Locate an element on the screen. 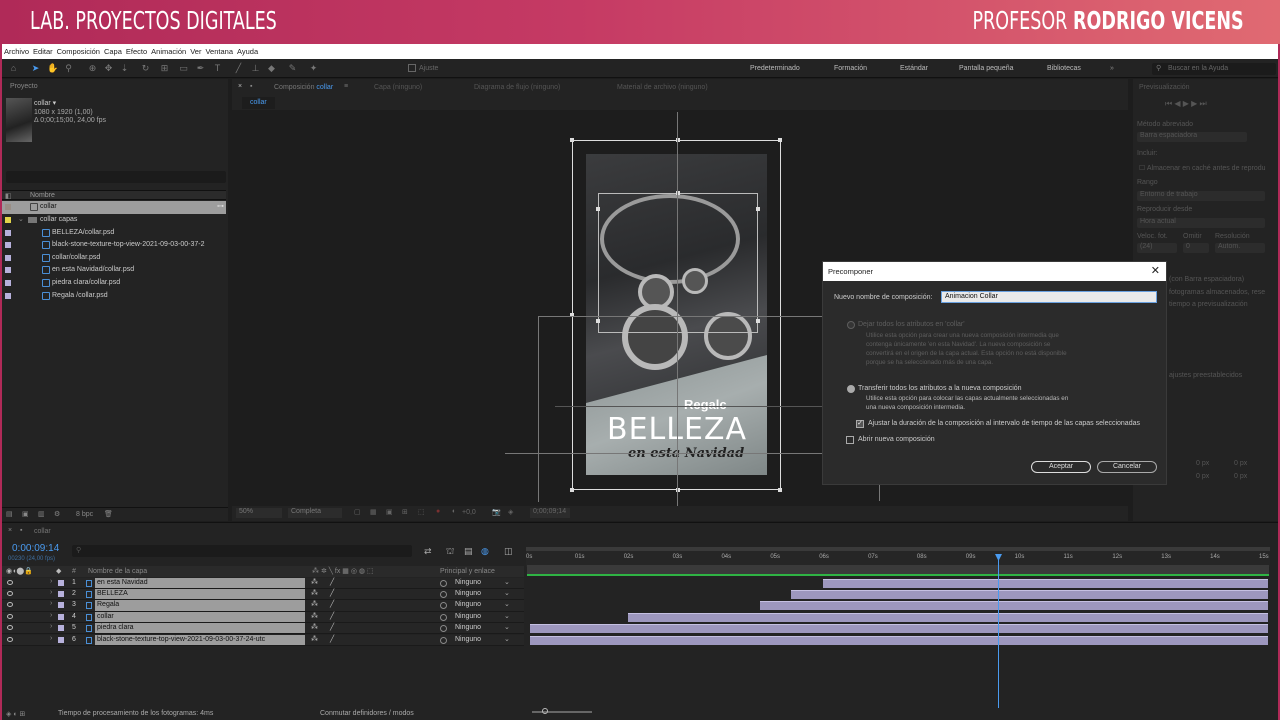 Image resolution: width=1280 pixels, height=720 pixels. snap-checkbox is located at coordinates (412, 68).